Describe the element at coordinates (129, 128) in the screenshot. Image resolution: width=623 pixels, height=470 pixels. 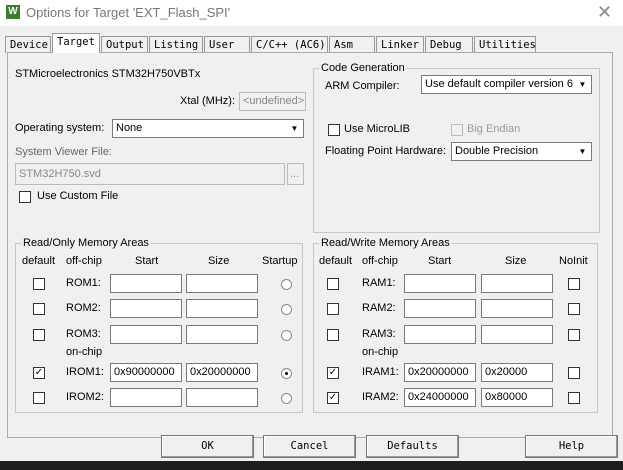
I see `os-value: None` at that location.